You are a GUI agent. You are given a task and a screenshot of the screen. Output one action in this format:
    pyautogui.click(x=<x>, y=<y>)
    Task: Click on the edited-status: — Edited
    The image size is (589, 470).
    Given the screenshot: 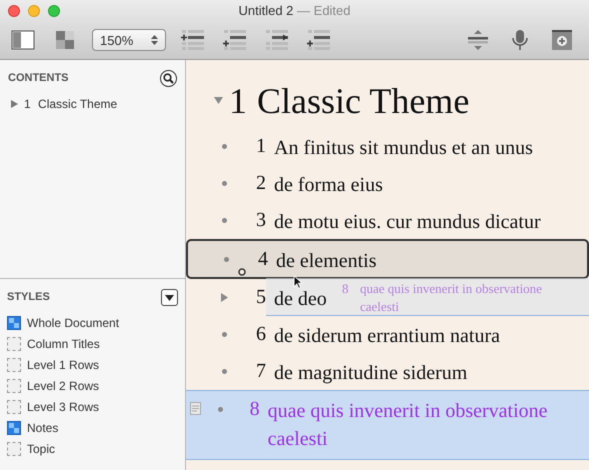 What is the action you would take?
    pyautogui.click(x=324, y=10)
    